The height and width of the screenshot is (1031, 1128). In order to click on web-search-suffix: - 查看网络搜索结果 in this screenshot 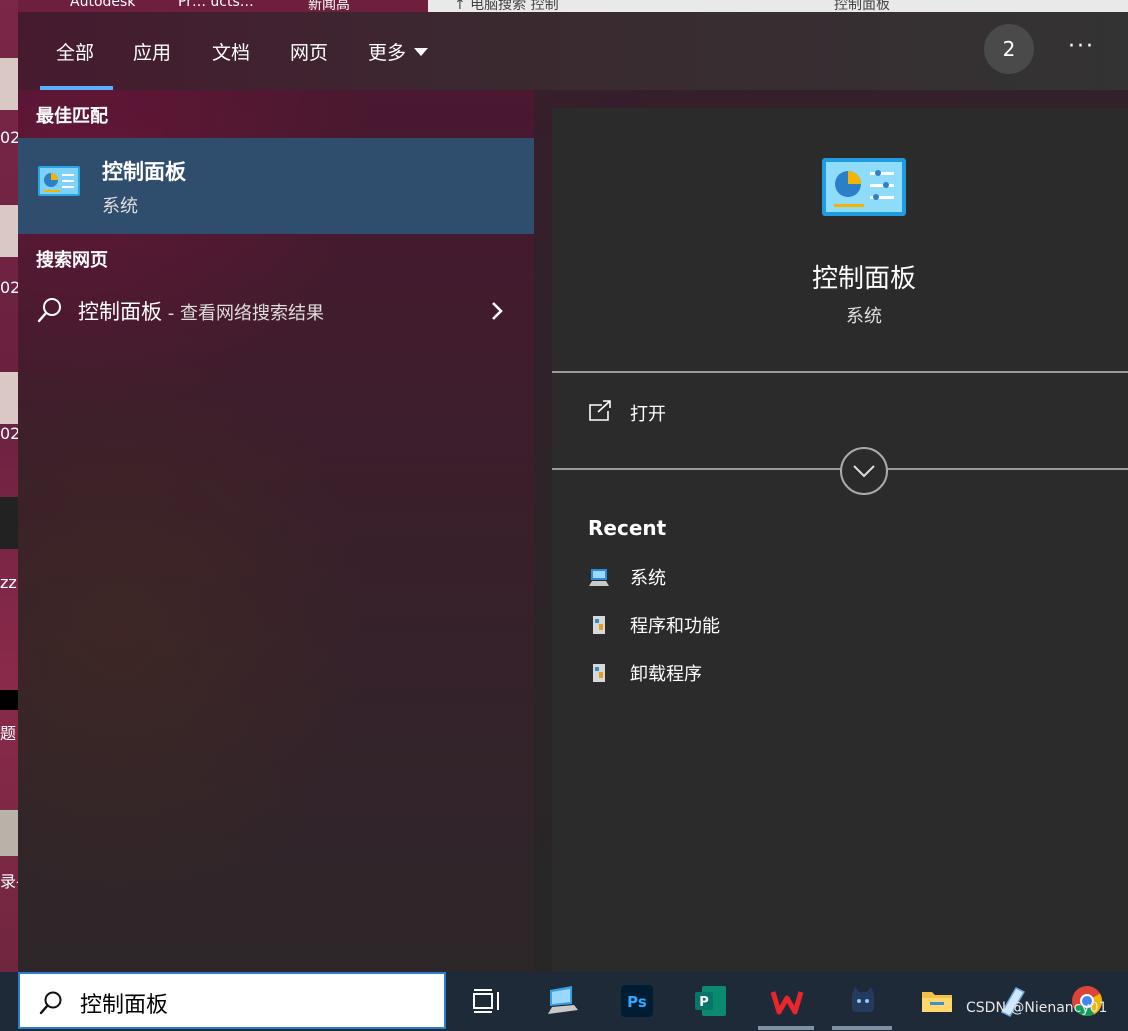, I will do `click(243, 313)`.